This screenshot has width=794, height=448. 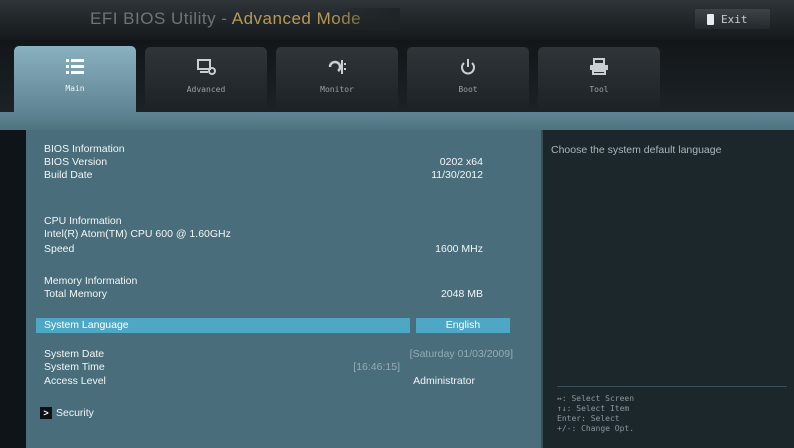 I want to click on hint-select-screen: ↔: Select Screen, so click(x=596, y=398).